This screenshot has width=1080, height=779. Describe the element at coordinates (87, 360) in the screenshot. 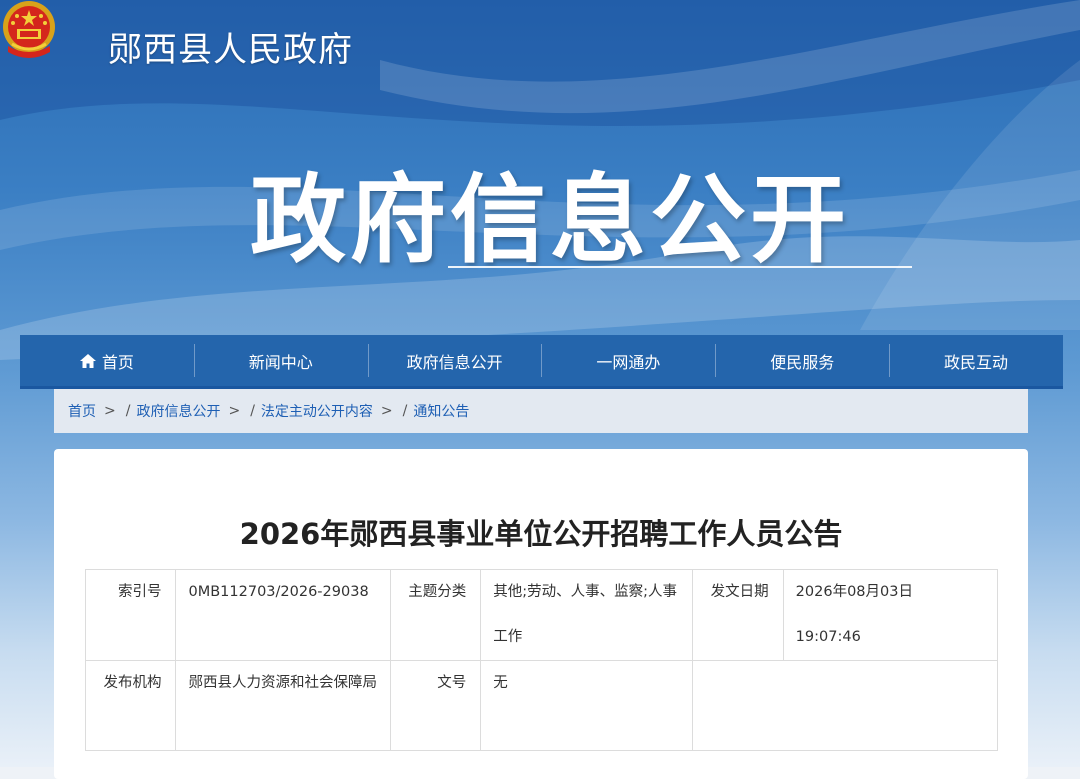

I see `home-icon` at that location.